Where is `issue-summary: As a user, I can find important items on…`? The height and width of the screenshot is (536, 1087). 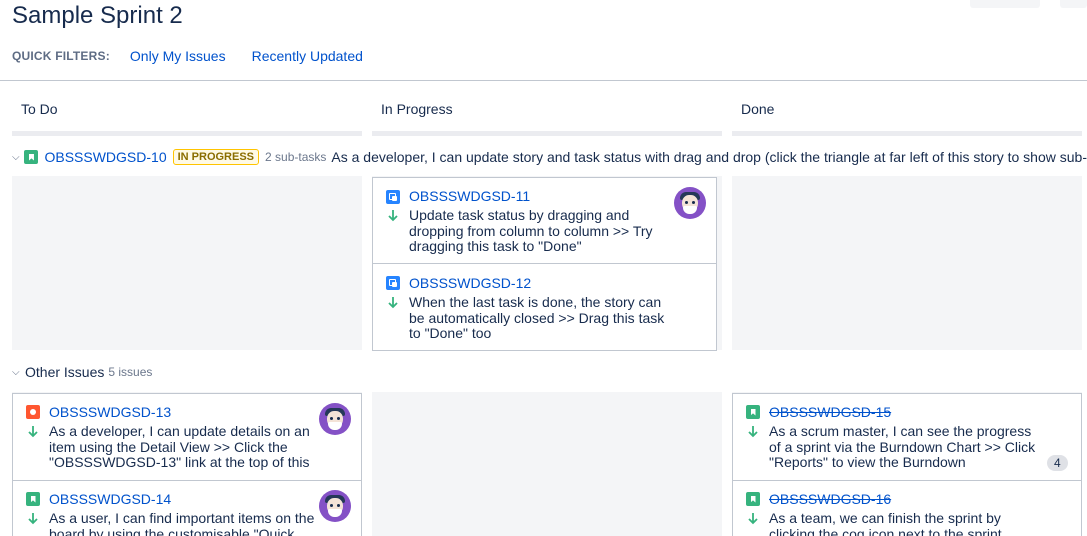 issue-summary: As a user, I can find important items on… is located at coordinates (182, 523).